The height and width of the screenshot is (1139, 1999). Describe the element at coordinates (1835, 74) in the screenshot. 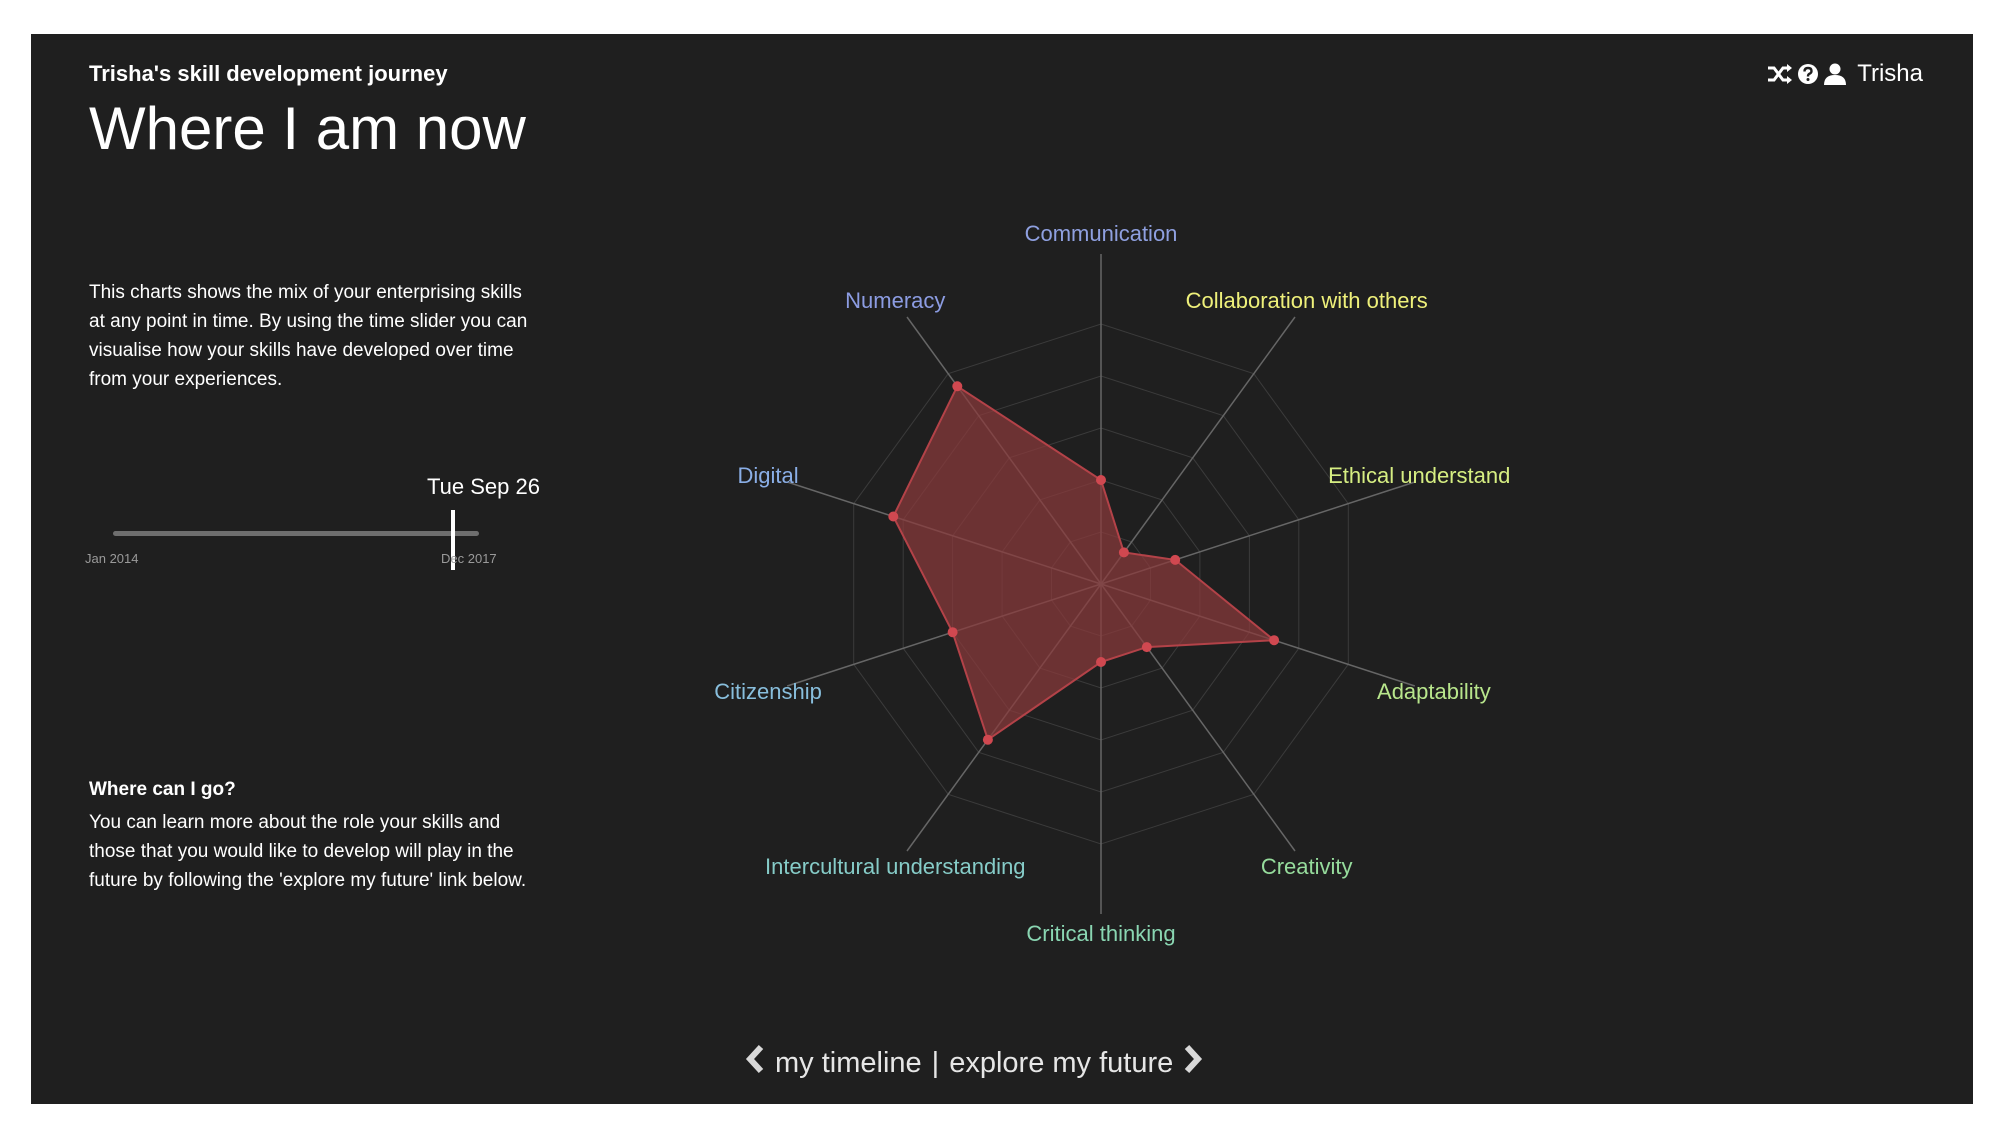

I see `user-icon` at that location.